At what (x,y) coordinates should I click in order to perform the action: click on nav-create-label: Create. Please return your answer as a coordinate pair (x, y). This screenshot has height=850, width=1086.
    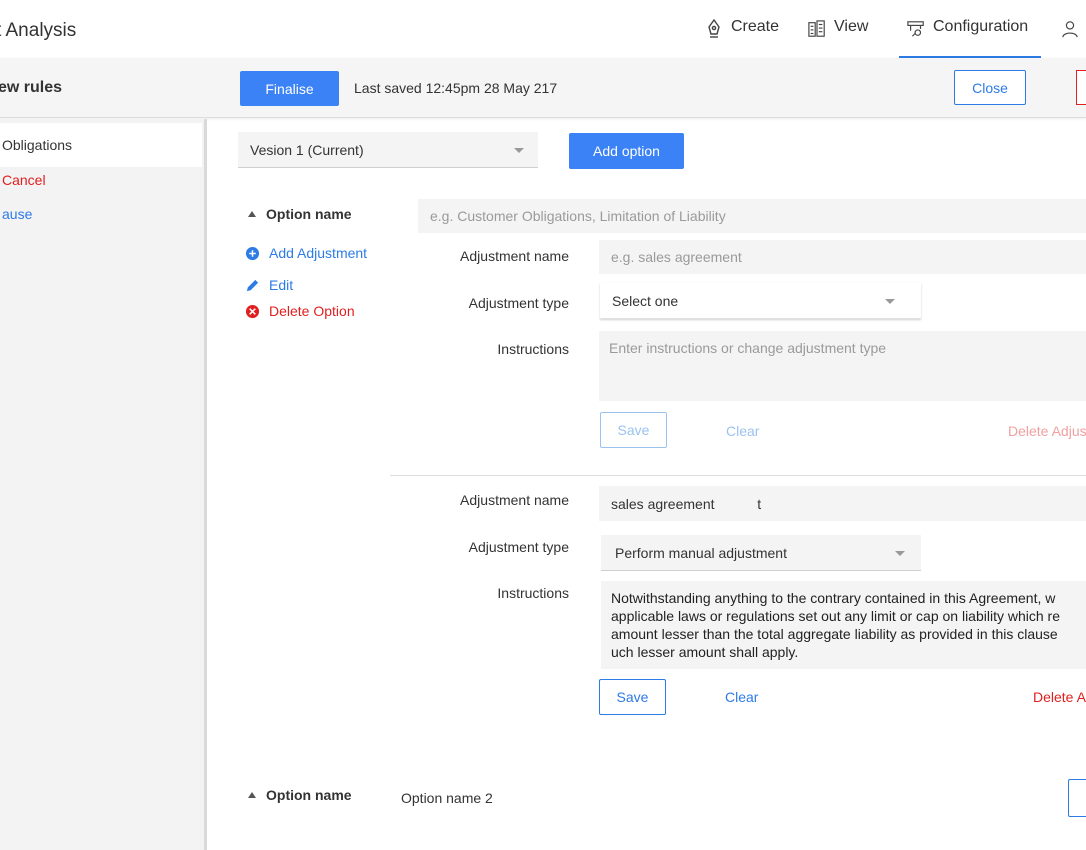
    Looking at the image, I should click on (755, 26).